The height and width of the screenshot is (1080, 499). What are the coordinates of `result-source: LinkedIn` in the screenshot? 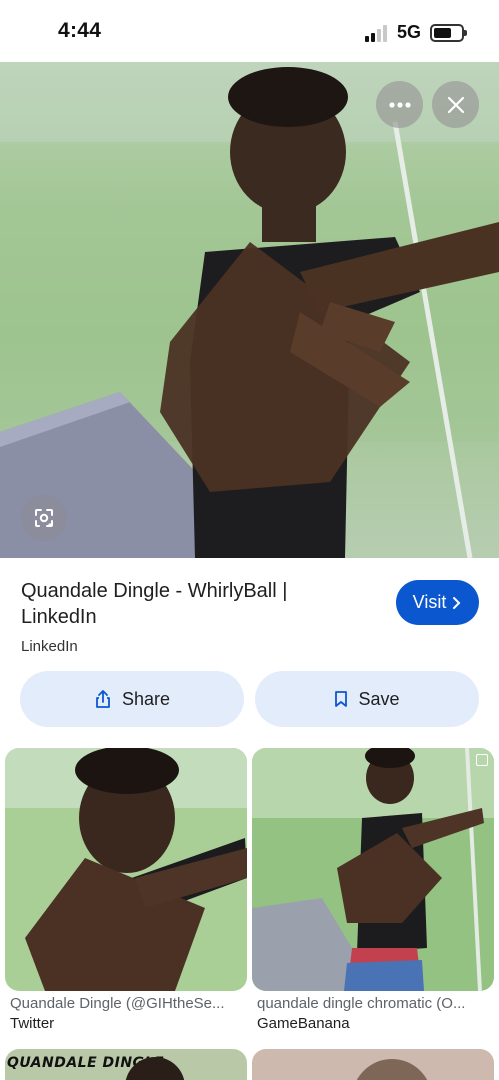 It's located at (49, 646).